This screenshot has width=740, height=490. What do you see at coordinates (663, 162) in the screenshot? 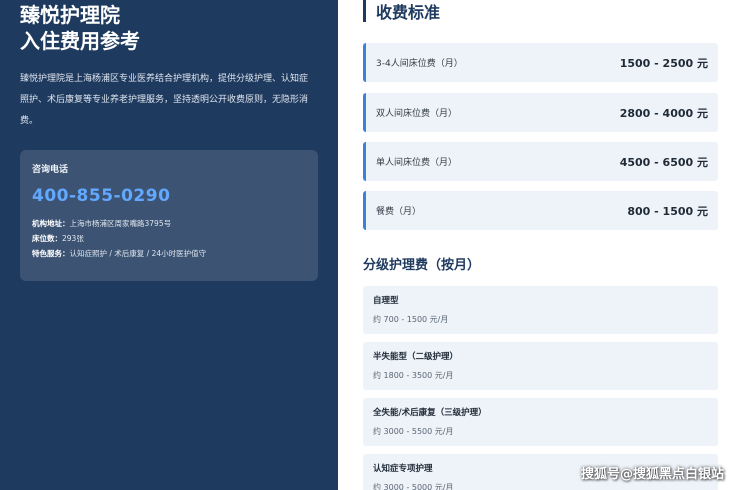
I see `fee-value: 4500 - 6500 元` at bounding box center [663, 162].